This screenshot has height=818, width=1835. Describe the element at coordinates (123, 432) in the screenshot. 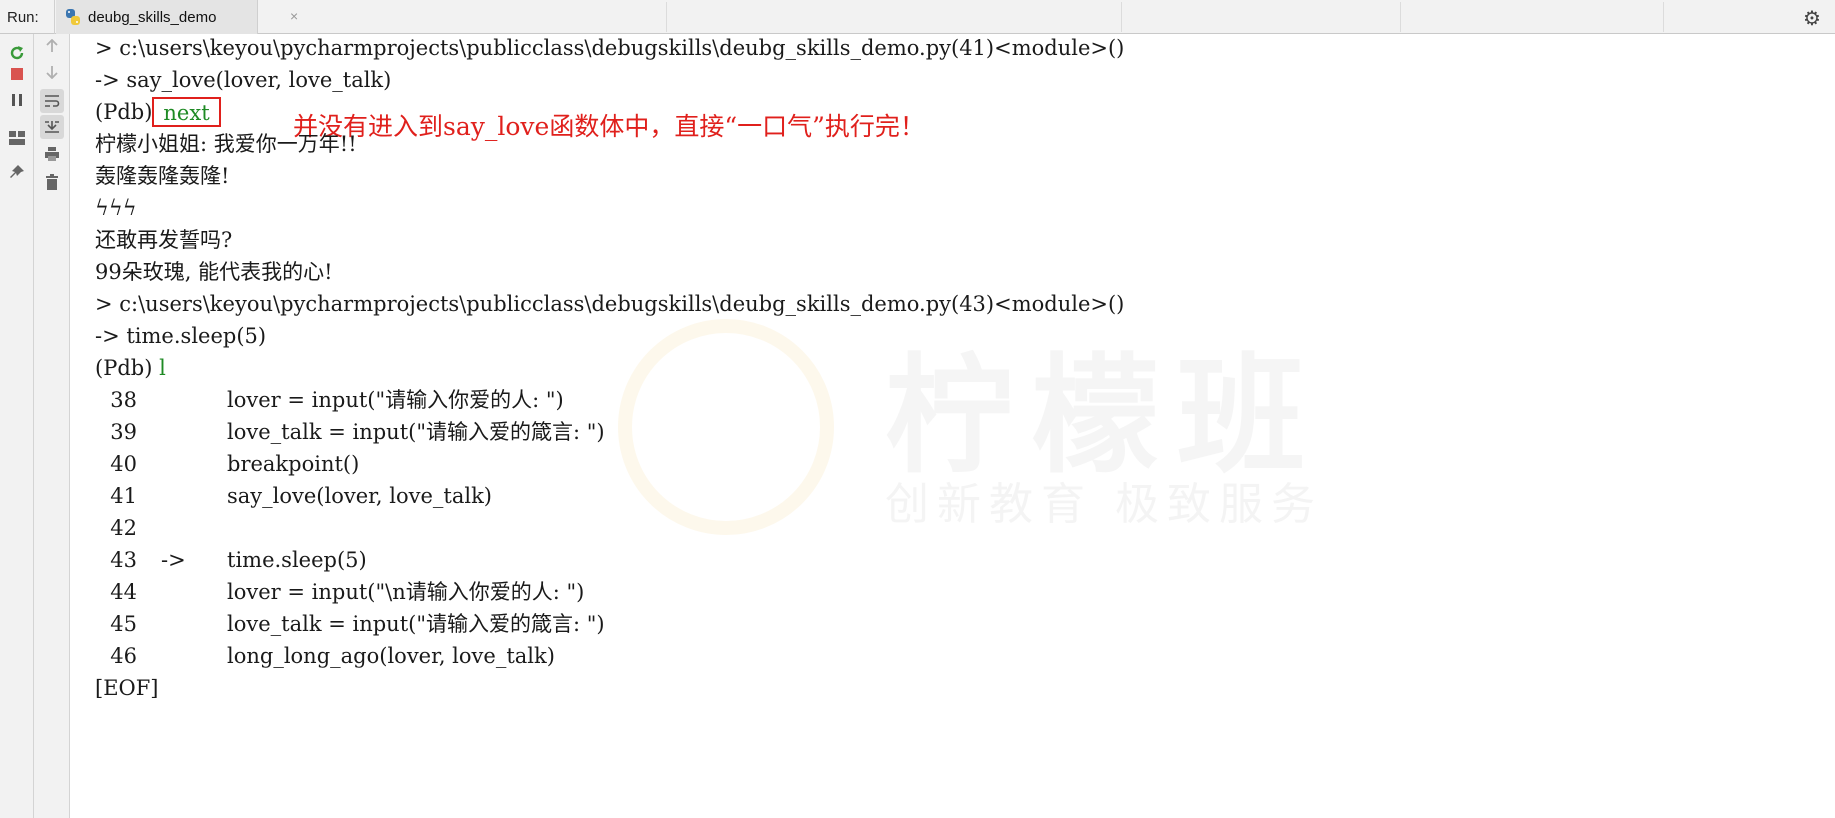

I see `line-number: 39` at that location.